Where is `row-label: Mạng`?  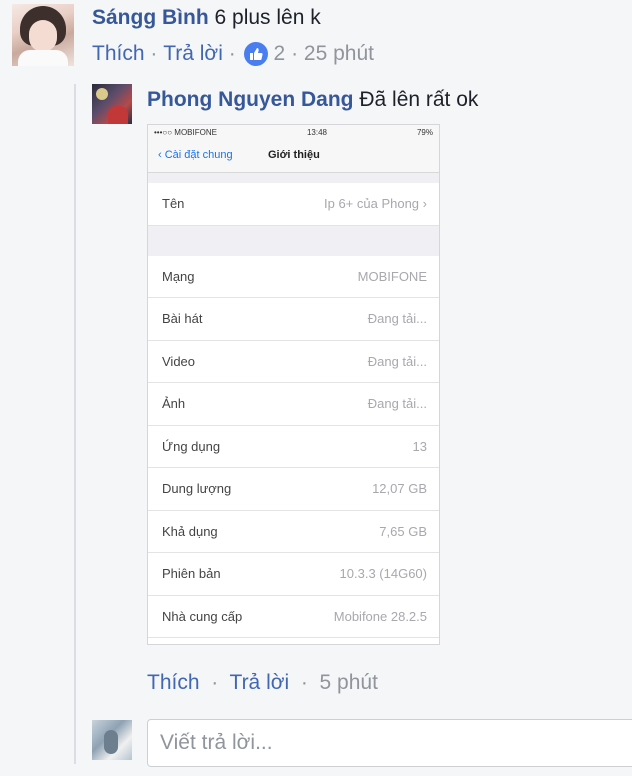 row-label: Mạng is located at coordinates (178, 276).